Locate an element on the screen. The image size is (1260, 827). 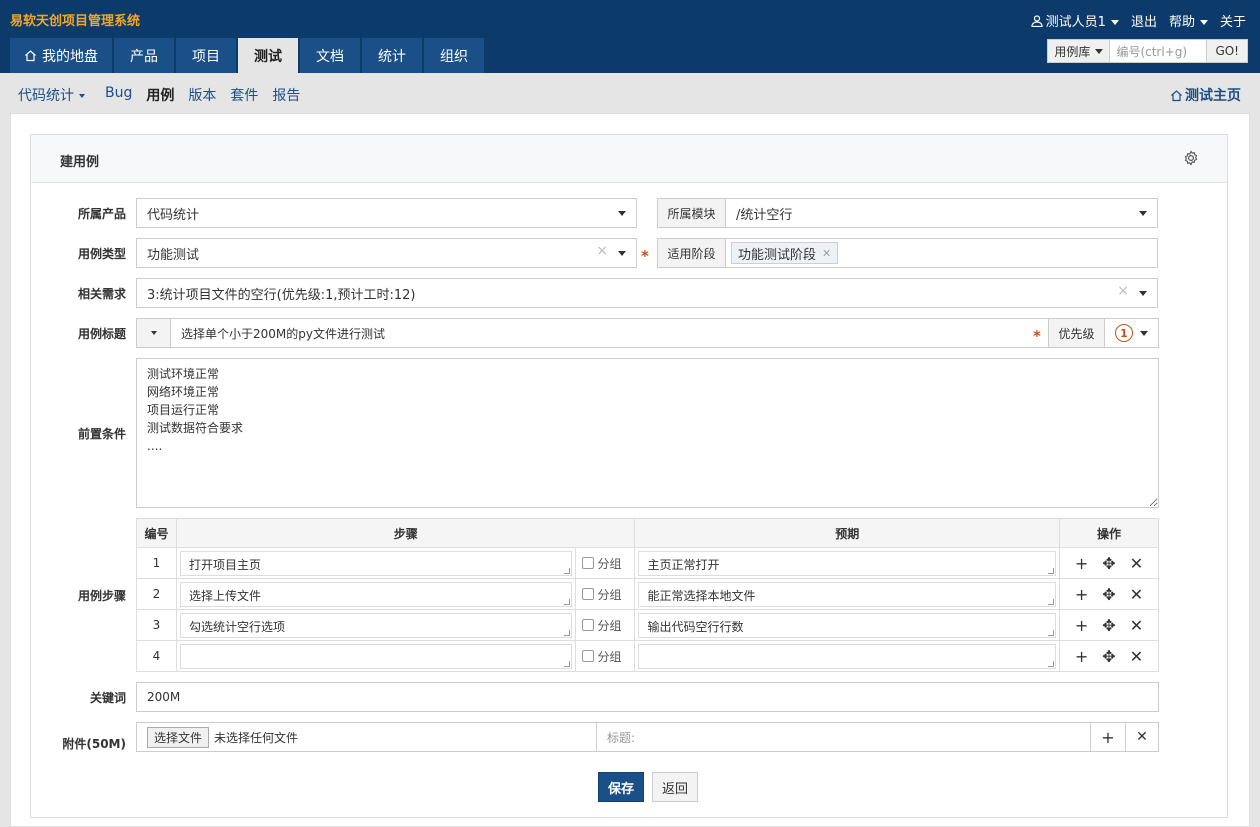
step-input is located at coordinates (375, 656).